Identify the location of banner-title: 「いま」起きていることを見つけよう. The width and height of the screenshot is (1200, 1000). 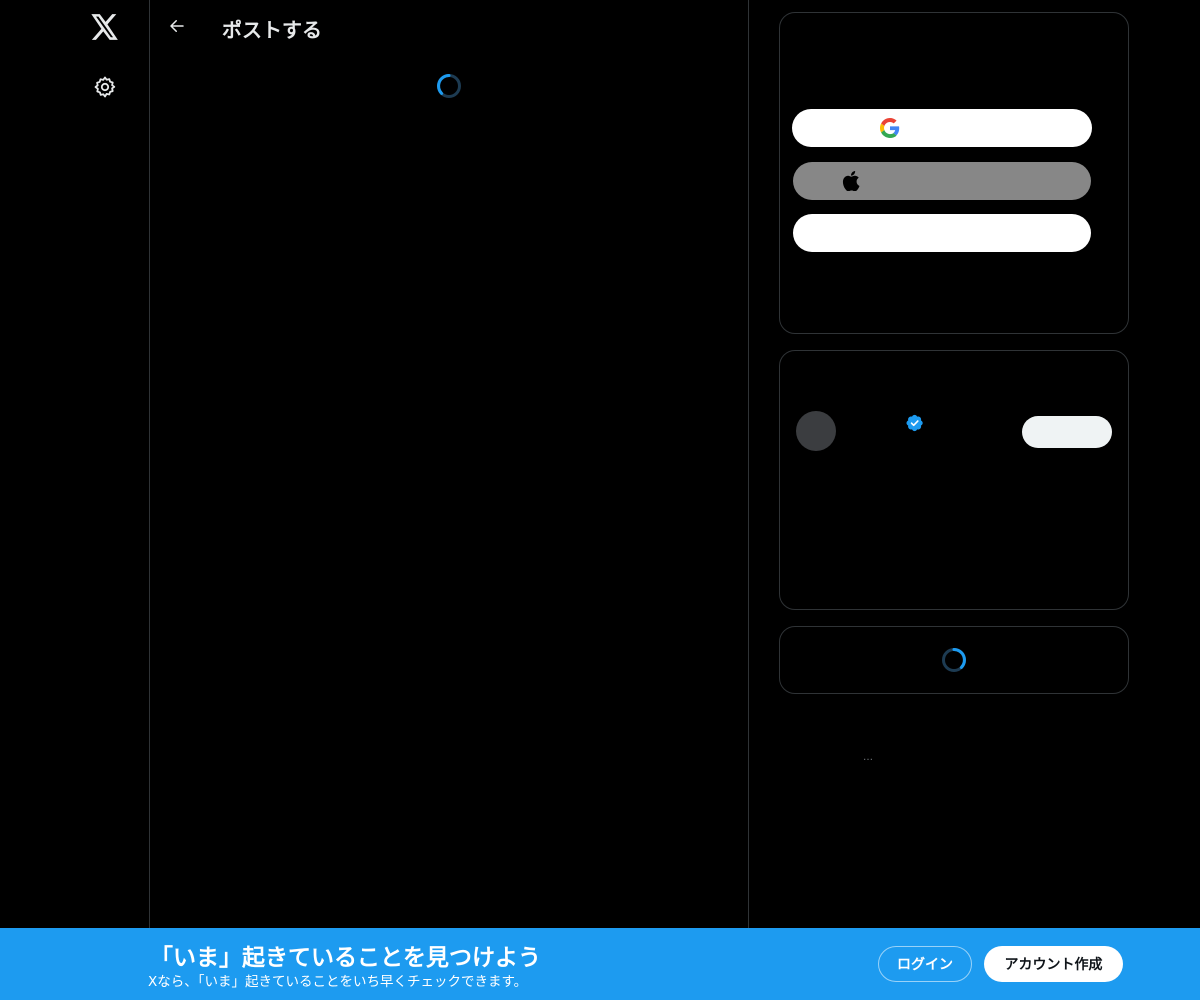
(345, 958).